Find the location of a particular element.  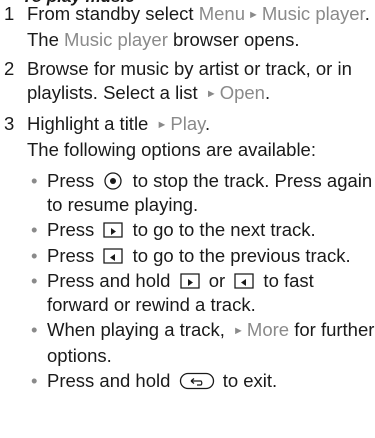

item-text: to go to the previous track. is located at coordinates (239, 255).